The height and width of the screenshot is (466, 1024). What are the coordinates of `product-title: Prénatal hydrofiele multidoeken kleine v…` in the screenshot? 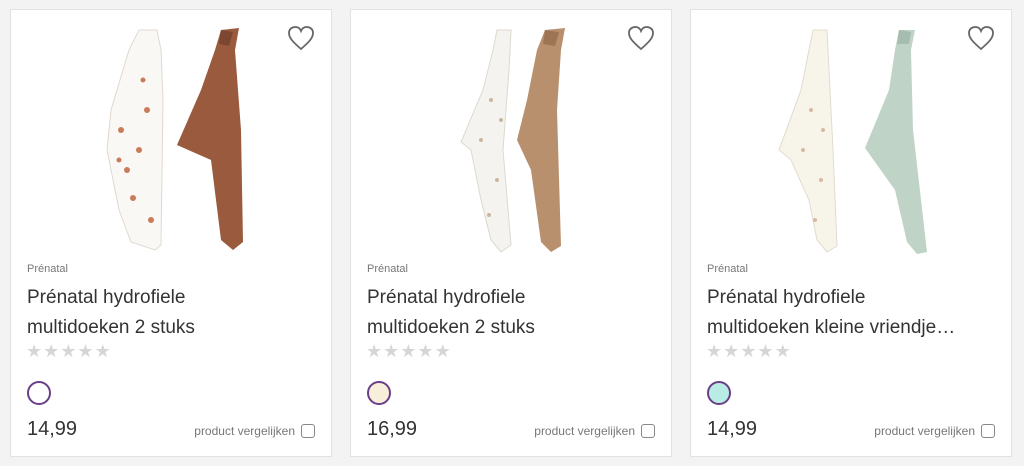 It's located at (853, 313).